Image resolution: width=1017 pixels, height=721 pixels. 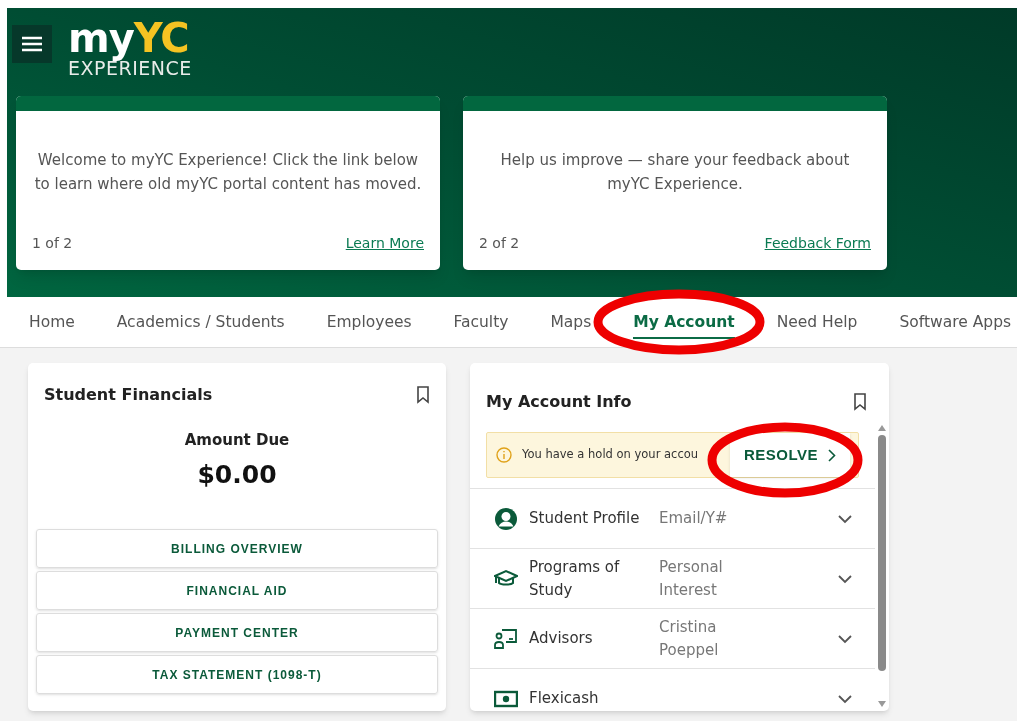 What do you see at coordinates (564, 698) in the screenshot?
I see `row-label: Flexicash` at bounding box center [564, 698].